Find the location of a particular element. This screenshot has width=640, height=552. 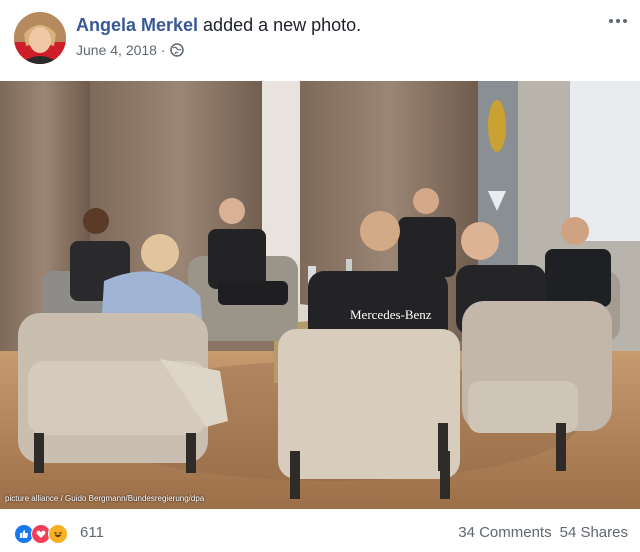

globe-icon is located at coordinates (176, 50).